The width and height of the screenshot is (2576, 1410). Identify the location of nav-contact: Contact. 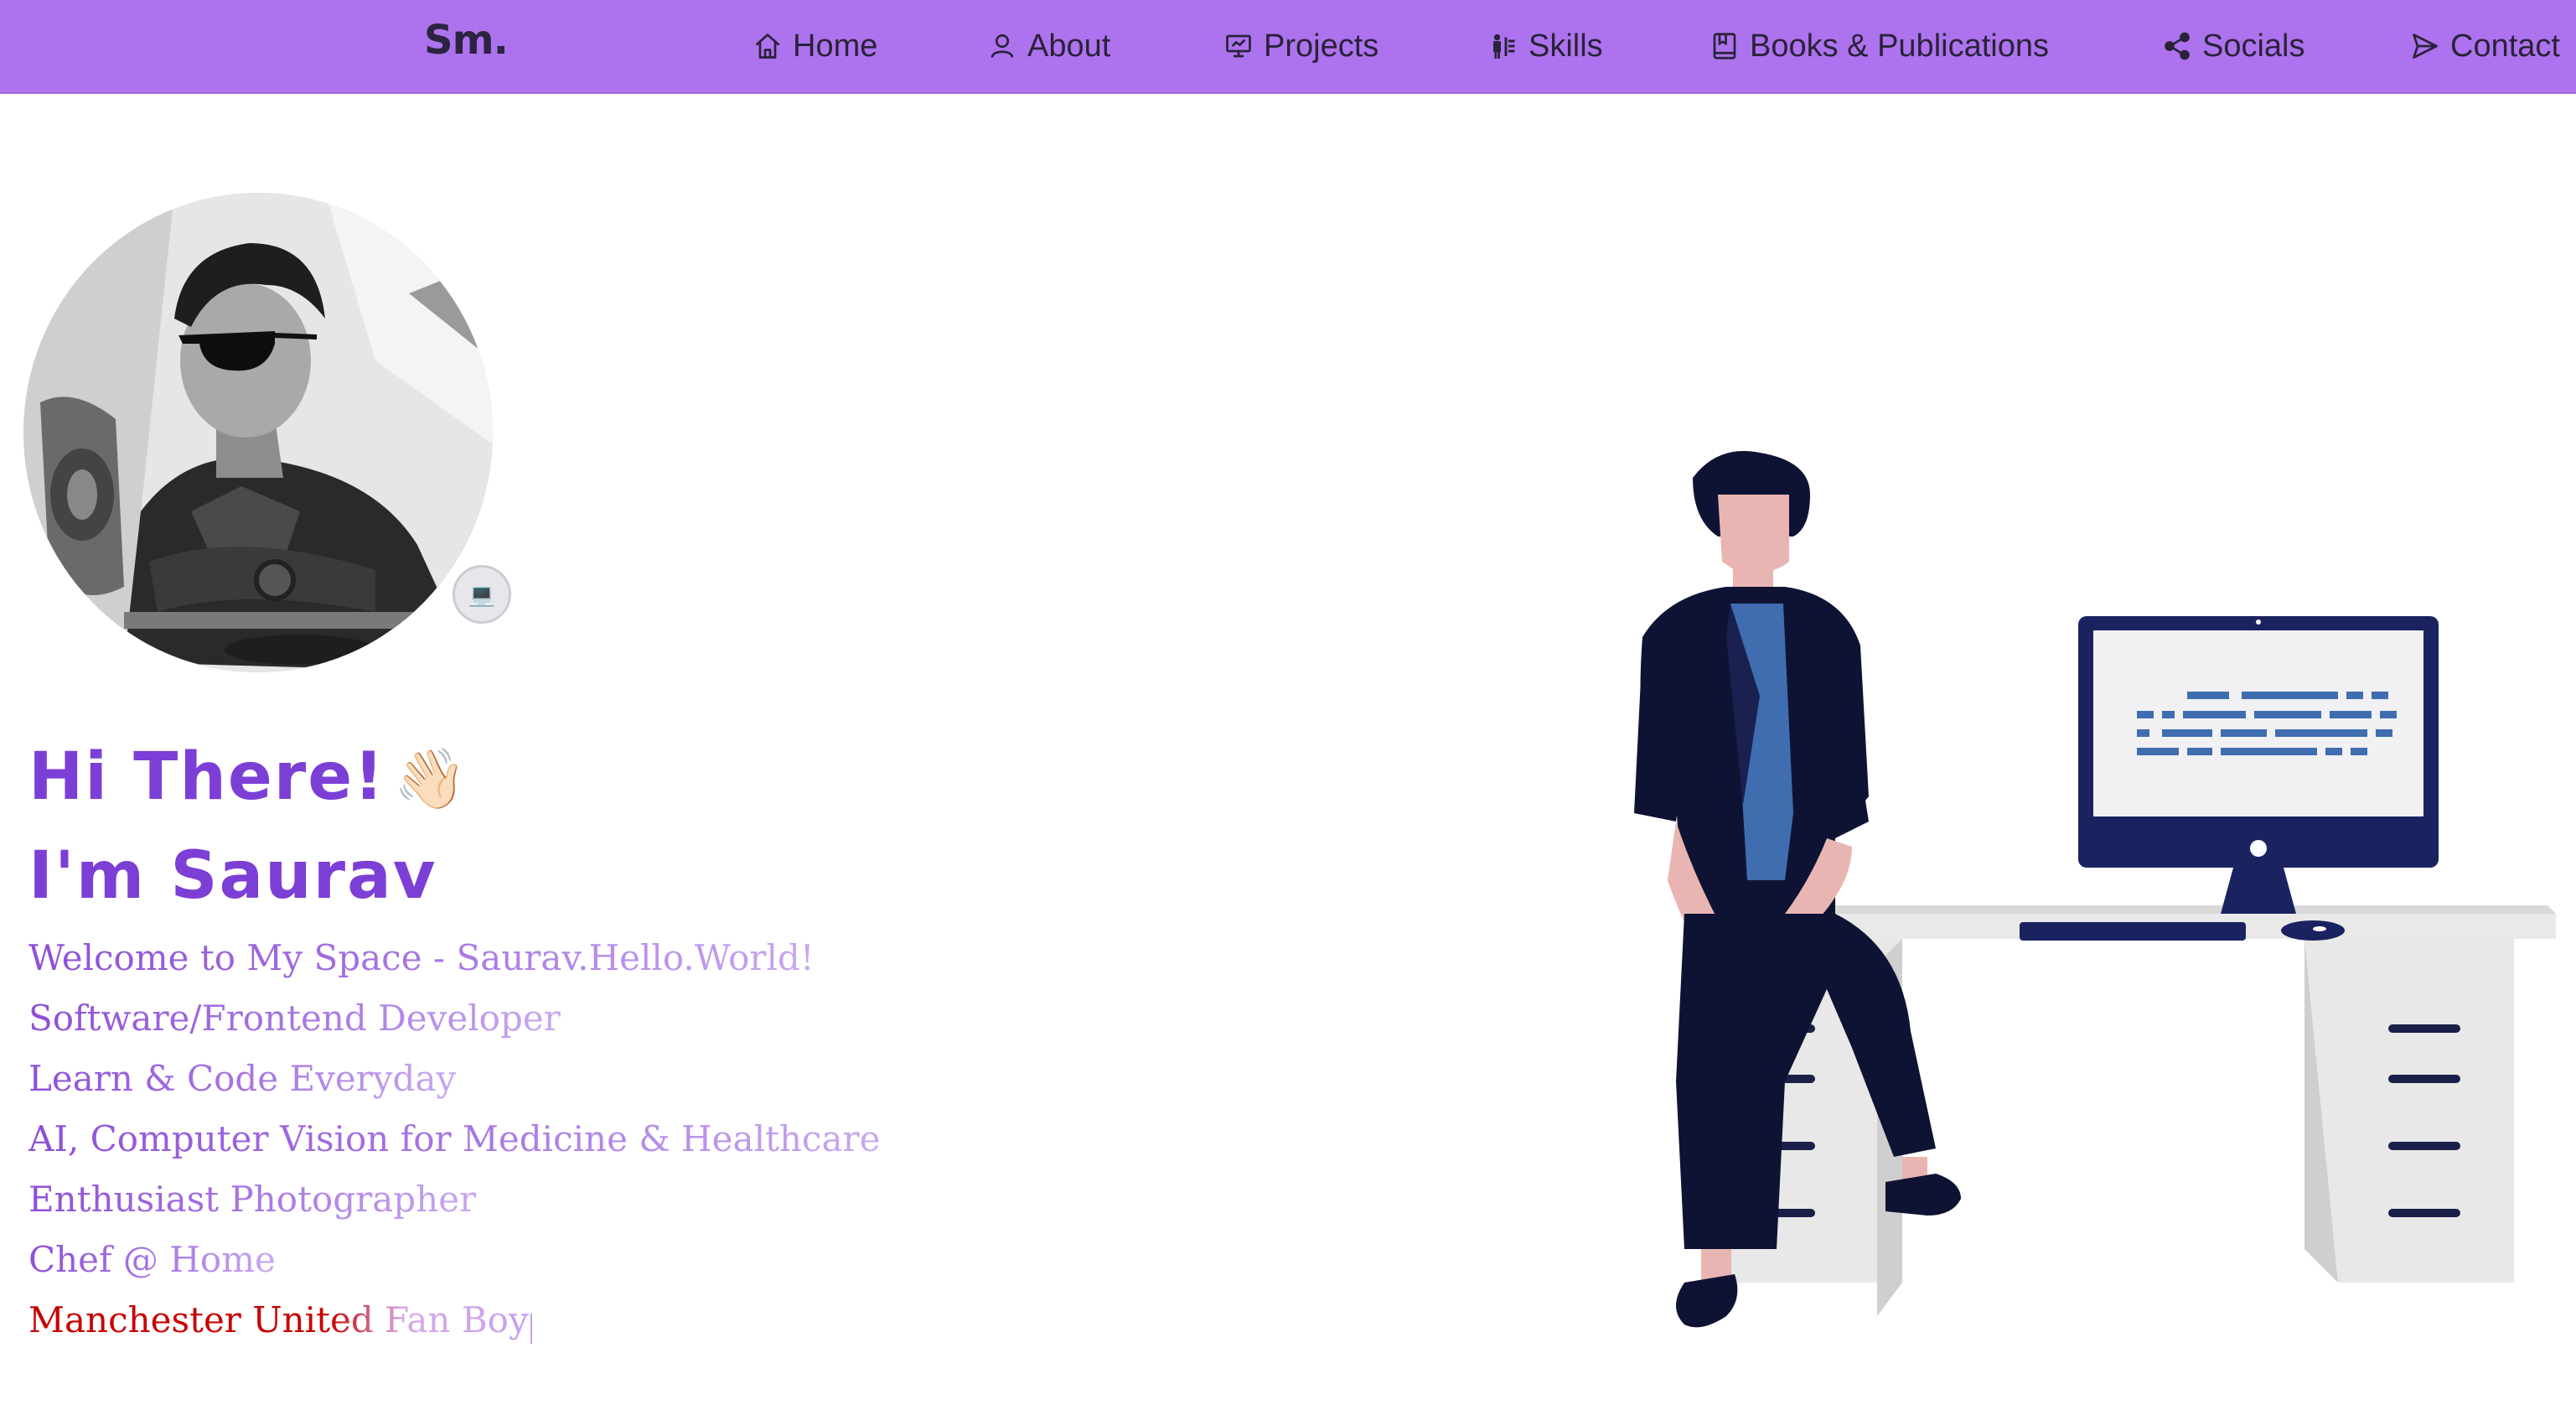
(2485, 46).